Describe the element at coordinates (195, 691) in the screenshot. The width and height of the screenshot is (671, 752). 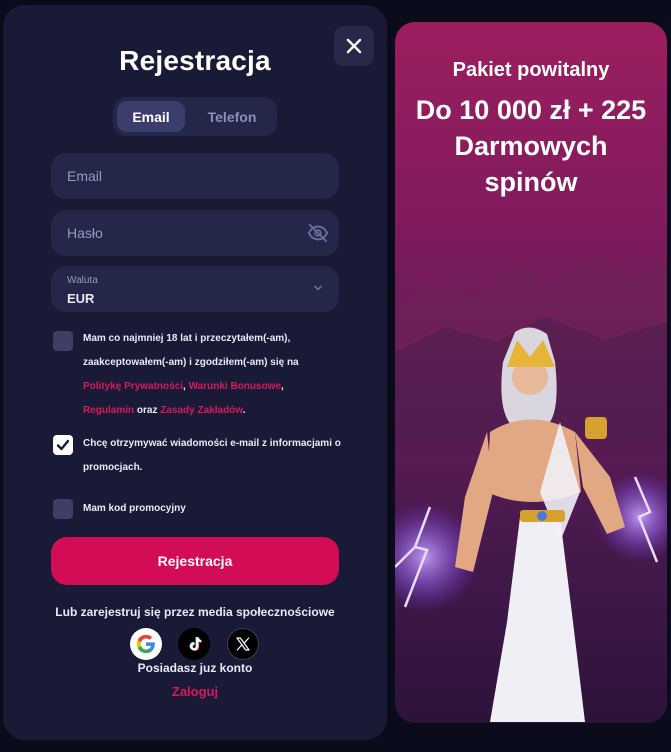
I see `login-link: Zaloguj` at that location.